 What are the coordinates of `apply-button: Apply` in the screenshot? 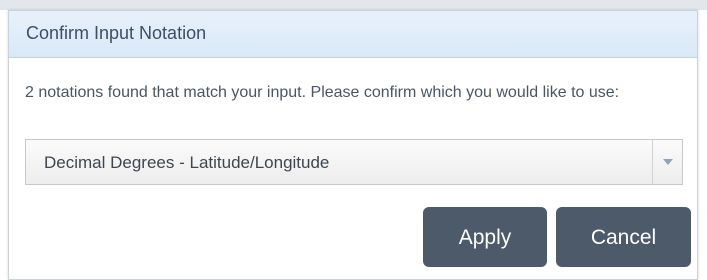 It's located at (485, 237).